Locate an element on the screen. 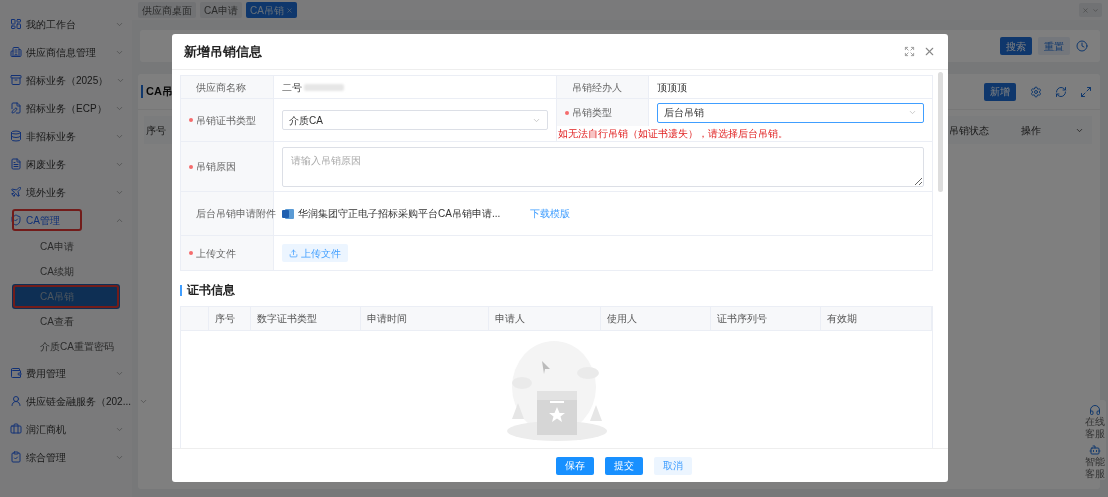 This screenshot has width=1108, height=497. sidebar-subitem: CA续期 is located at coordinates (66, 271).